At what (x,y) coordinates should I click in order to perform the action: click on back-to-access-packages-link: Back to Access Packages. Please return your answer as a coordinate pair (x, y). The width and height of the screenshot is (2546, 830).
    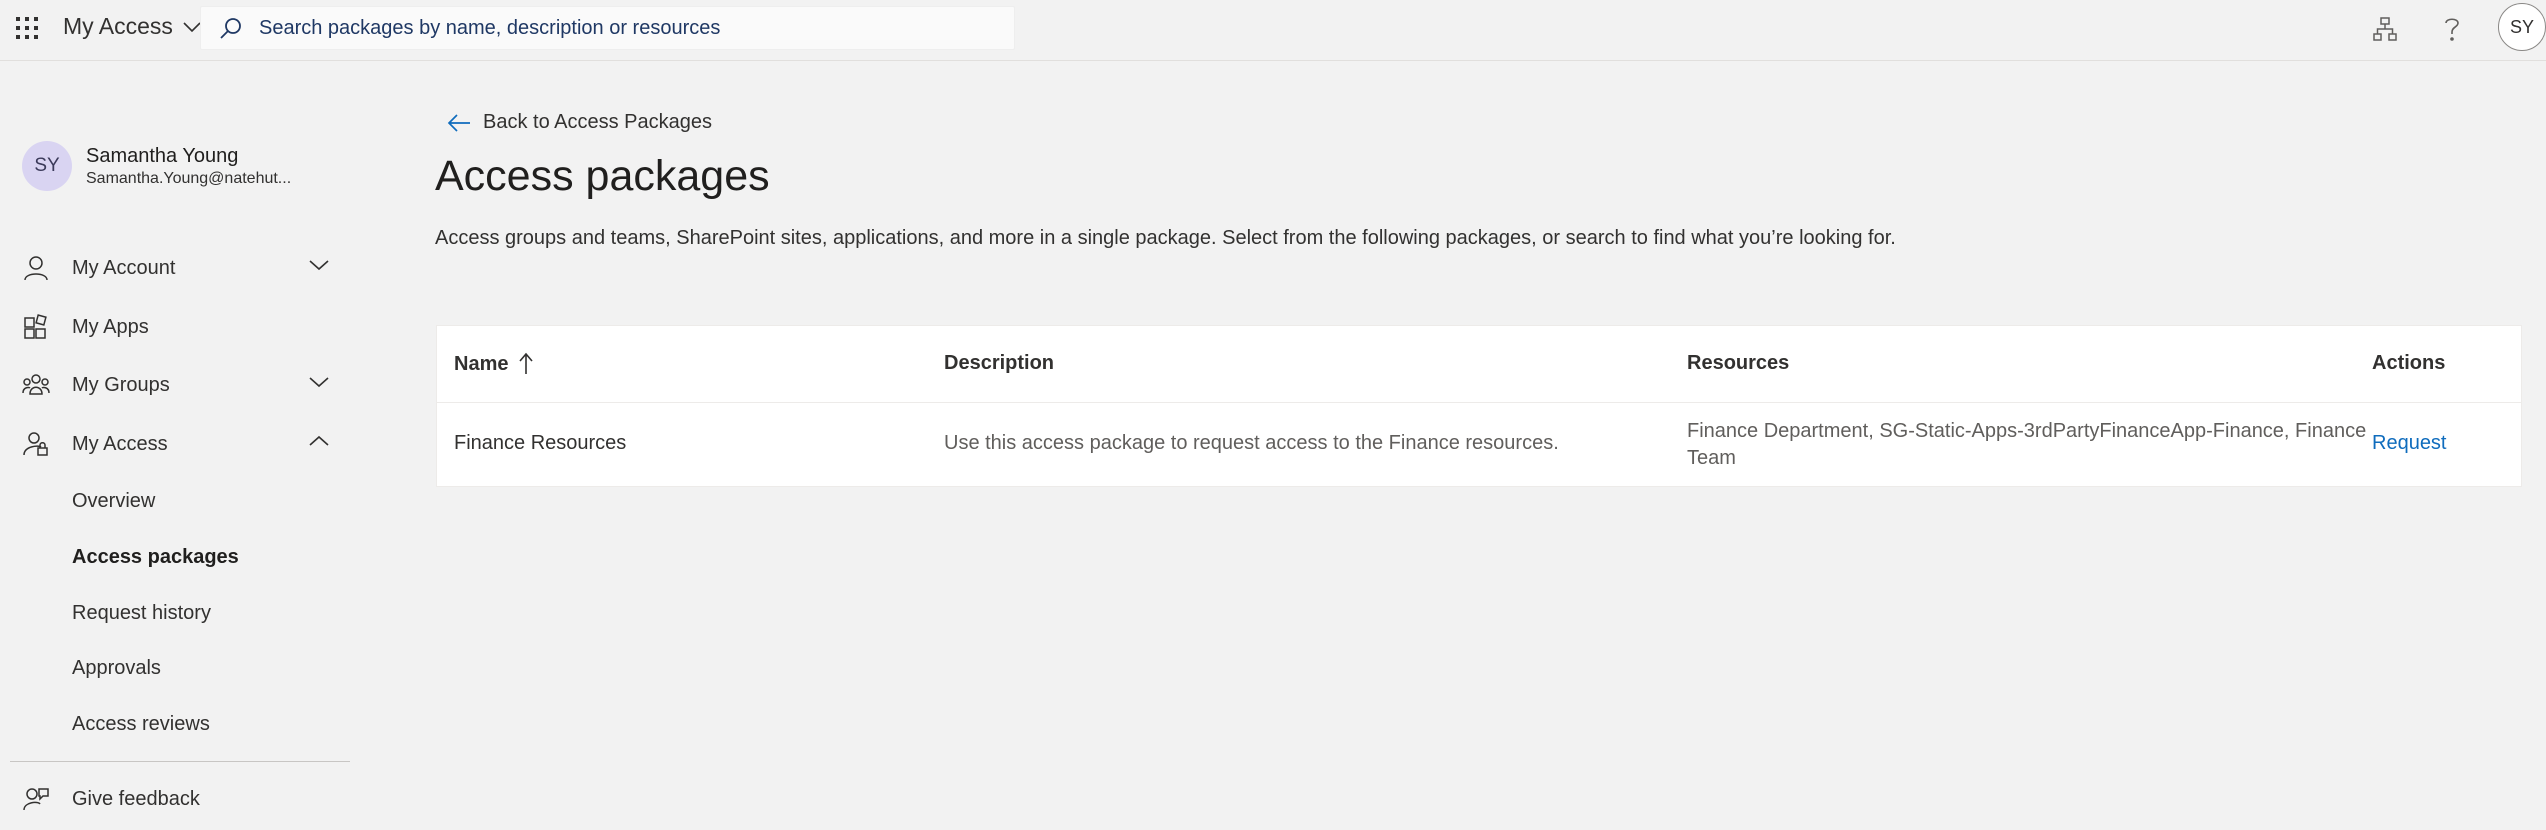
    Looking at the image, I should click on (579, 122).